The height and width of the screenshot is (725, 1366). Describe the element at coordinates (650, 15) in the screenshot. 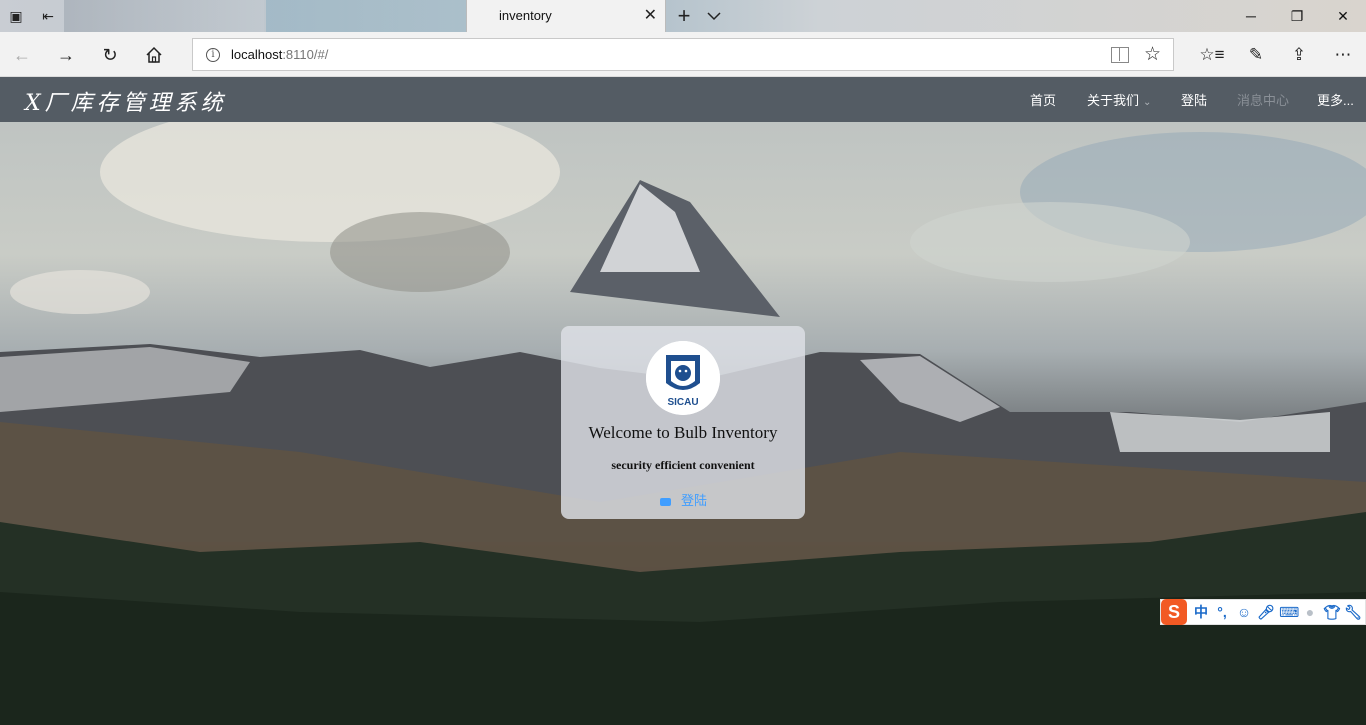

I see `close-tab-icon: ✕` at that location.